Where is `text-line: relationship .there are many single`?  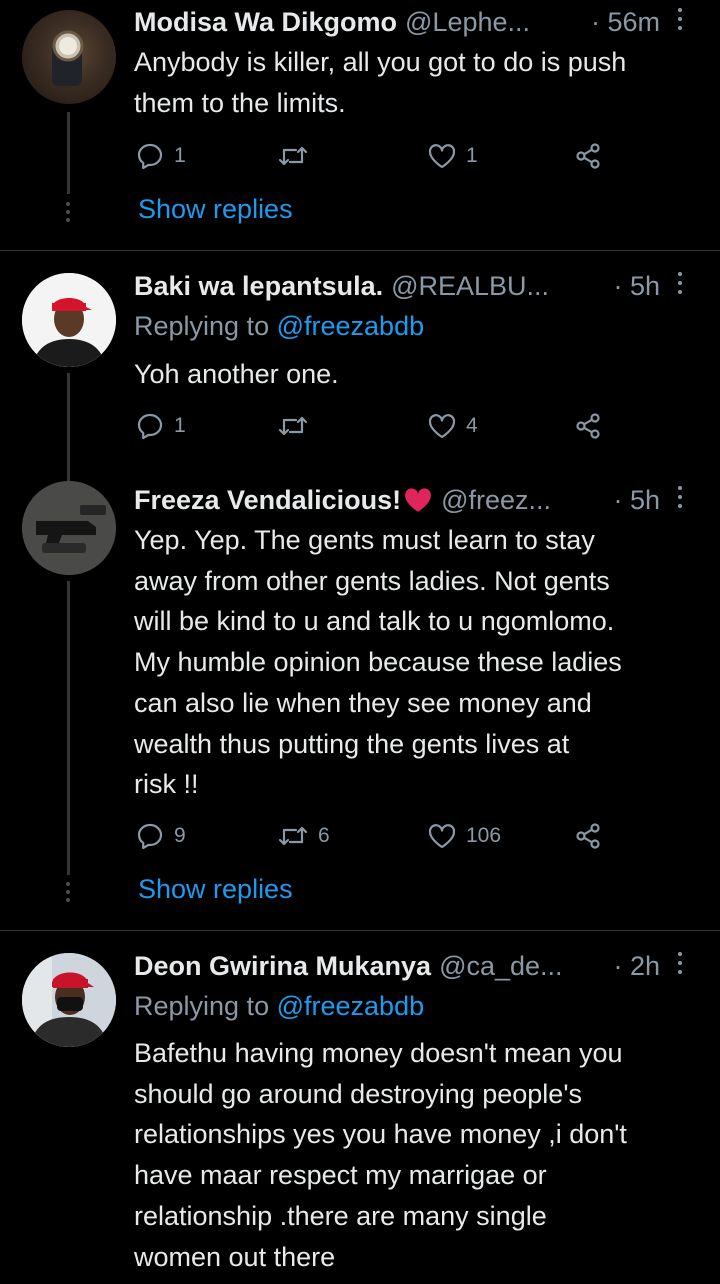
text-line: relationship .there are many single is located at coordinates (340, 1215).